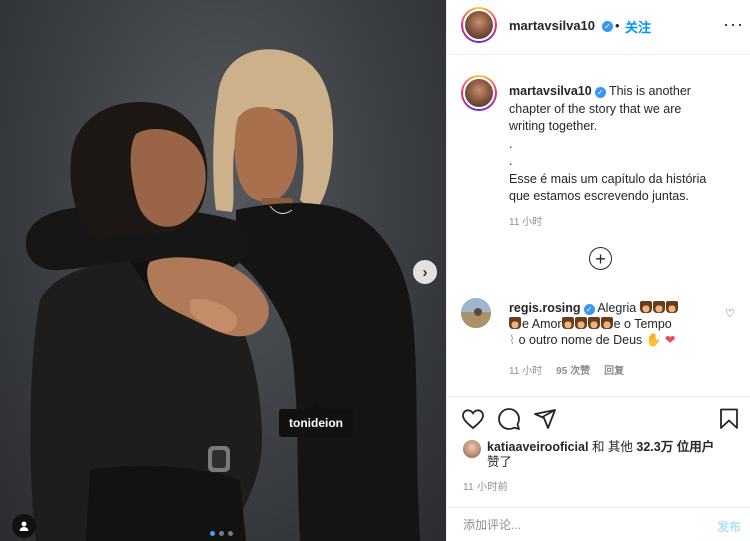 The image size is (750, 541). What do you see at coordinates (696, 447) in the screenshot?
I see `likes-text-end: 位用户` at bounding box center [696, 447].